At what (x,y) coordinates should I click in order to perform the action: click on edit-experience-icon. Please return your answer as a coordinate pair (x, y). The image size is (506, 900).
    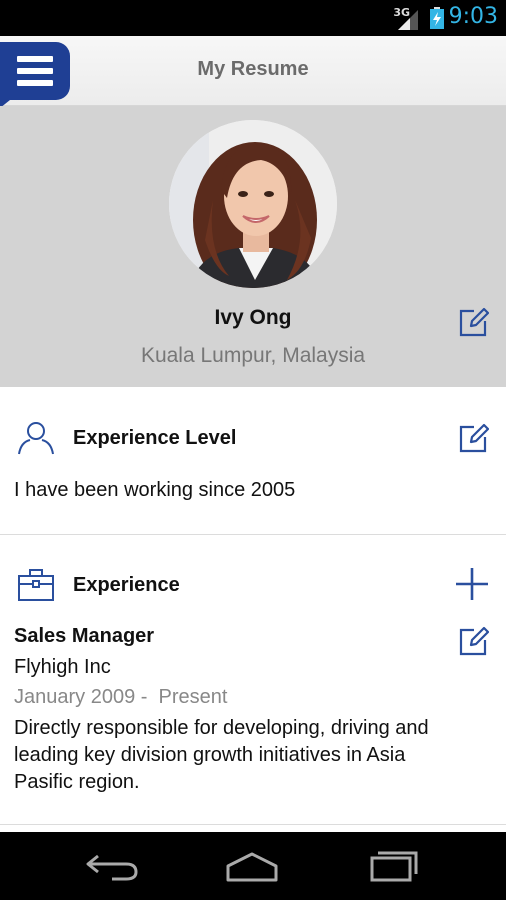
    Looking at the image, I should click on (473, 641).